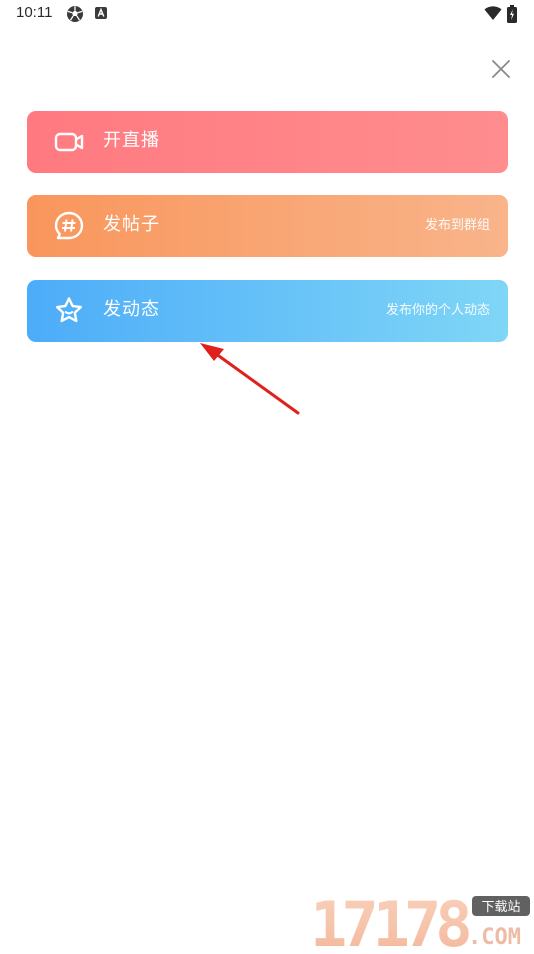  What do you see at coordinates (250, 380) in the screenshot?
I see `red-arrow-icon` at bounding box center [250, 380].